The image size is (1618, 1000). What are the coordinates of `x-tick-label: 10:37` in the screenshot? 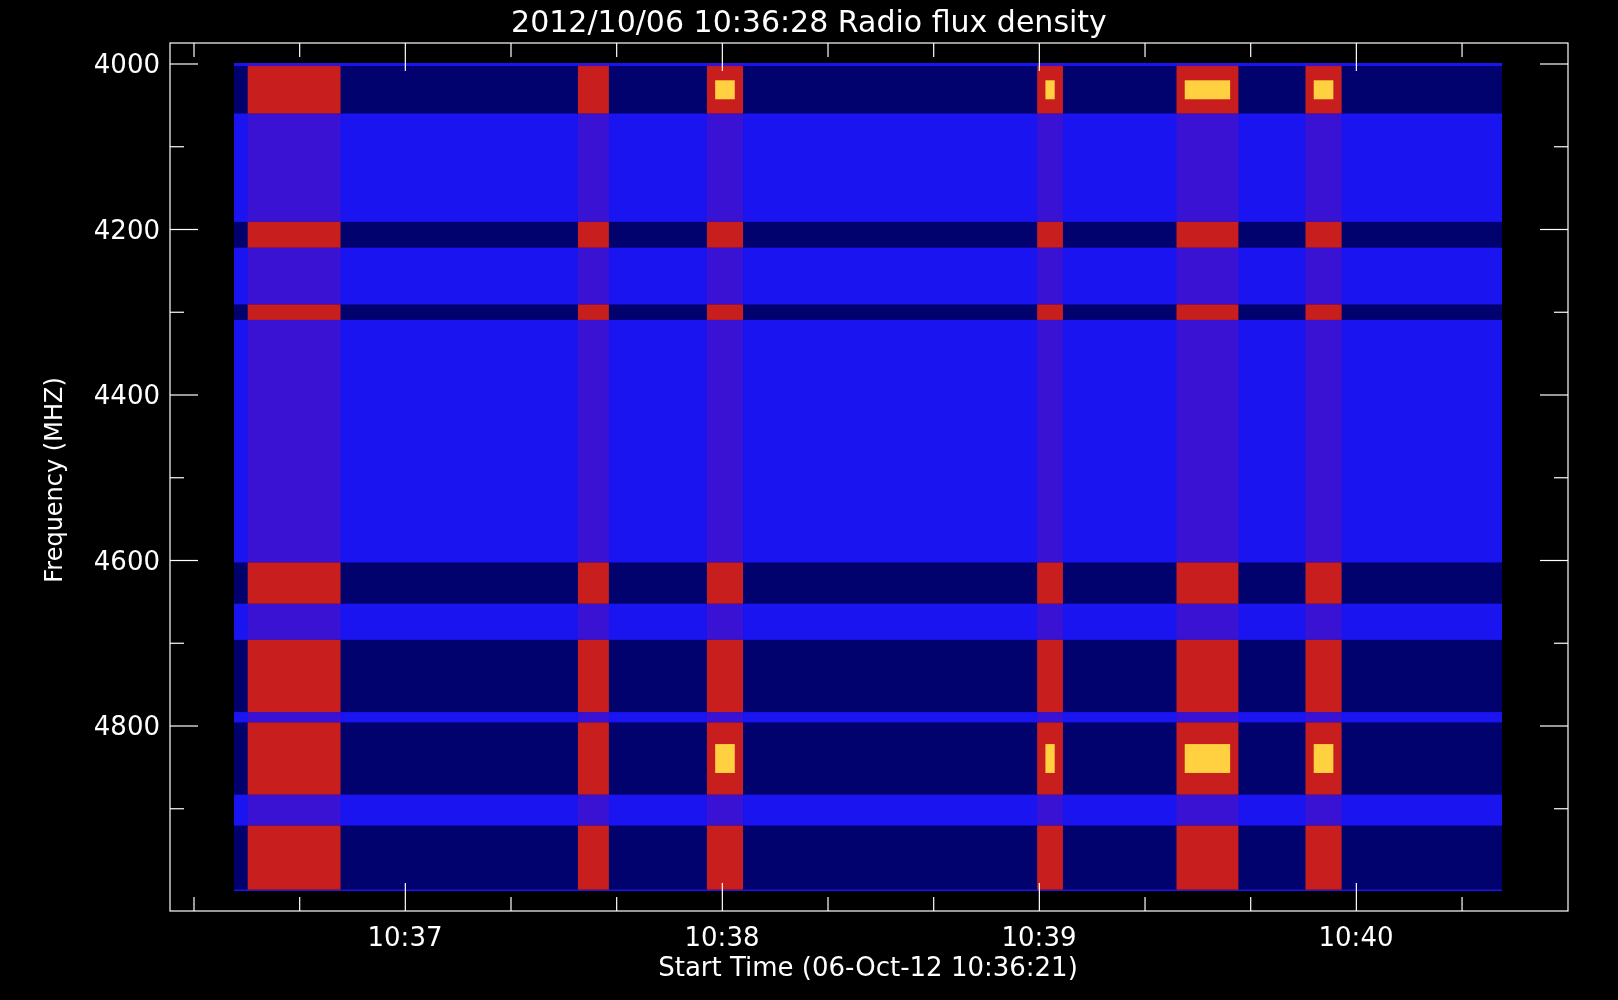 It's located at (405, 937).